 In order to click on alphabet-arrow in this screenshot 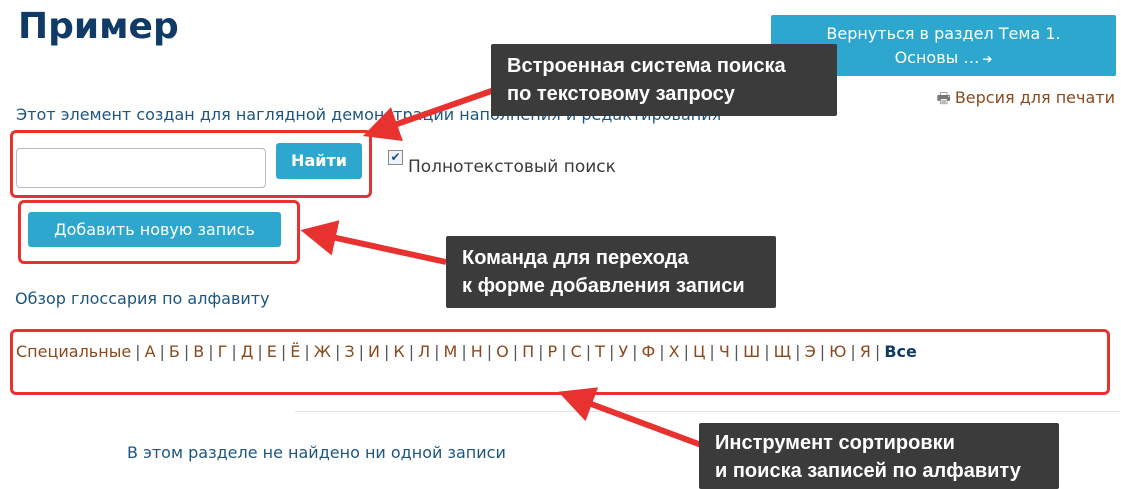, I will do `click(632, 418)`.